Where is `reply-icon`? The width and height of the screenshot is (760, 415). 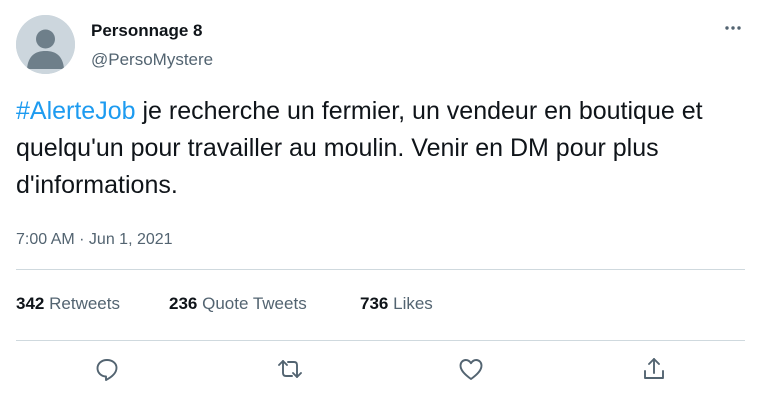 reply-icon is located at coordinates (107, 370).